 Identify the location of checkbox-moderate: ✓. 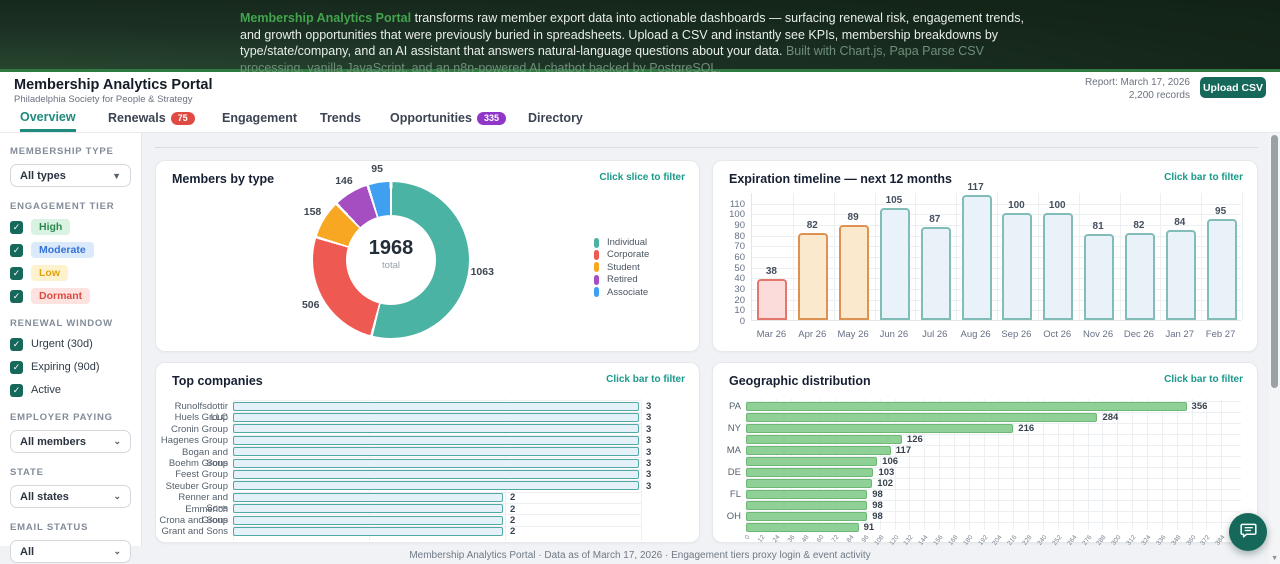
(16, 250).